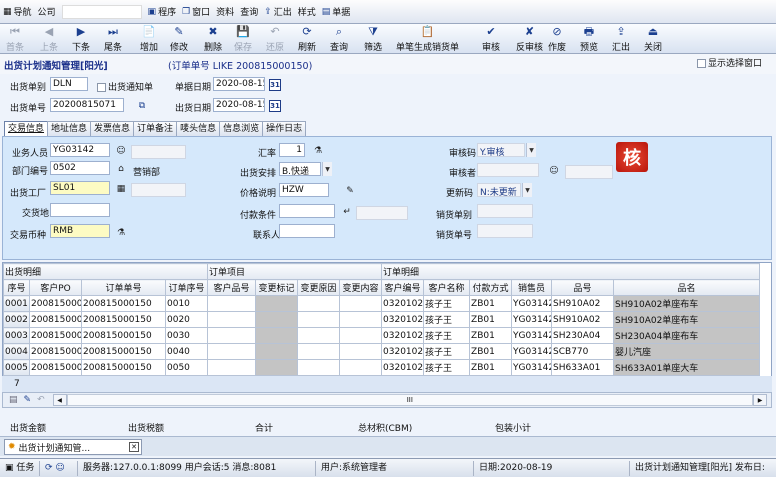 The image size is (776, 477). Describe the element at coordinates (80, 150) in the screenshot. I see `salesman-input: YG03142` at that location.